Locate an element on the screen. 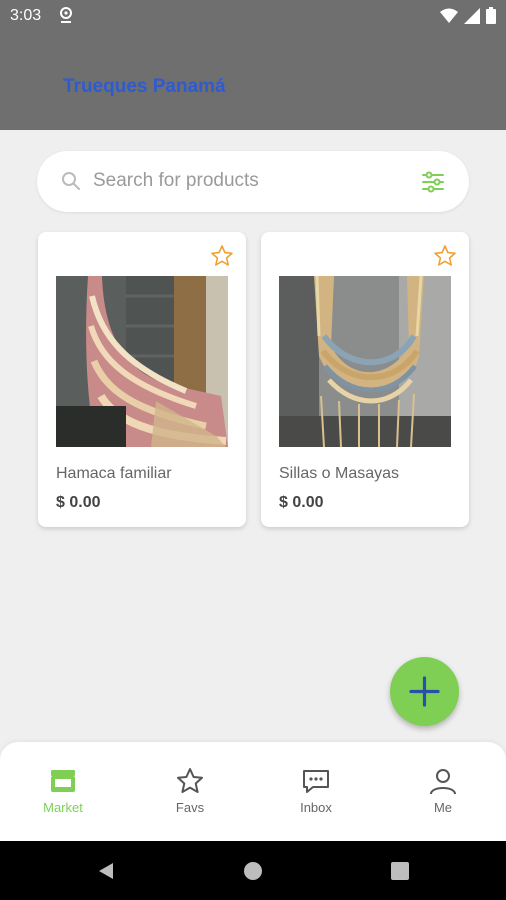 This screenshot has width=506, height=900. system-navigation-bar is located at coordinates (253, 870).